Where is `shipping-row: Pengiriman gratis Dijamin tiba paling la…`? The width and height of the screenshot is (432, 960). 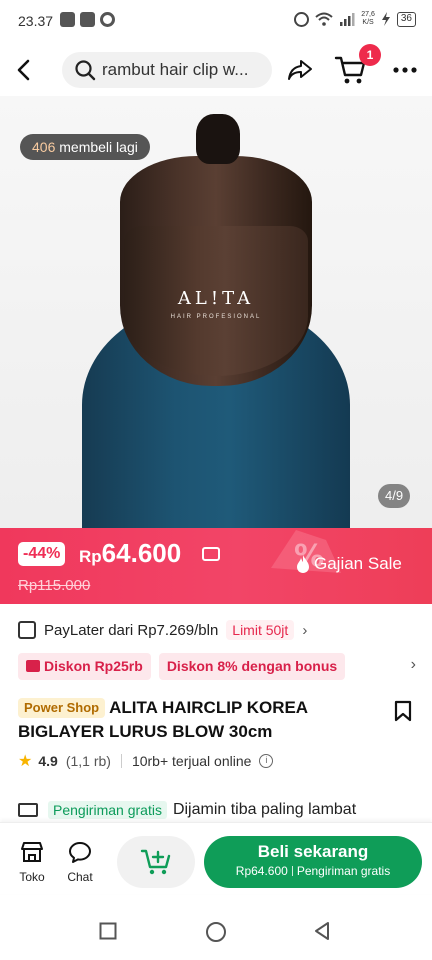 shipping-row: Pengiriman gratis Dijamin tiba paling la… is located at coordinates (218, 810).